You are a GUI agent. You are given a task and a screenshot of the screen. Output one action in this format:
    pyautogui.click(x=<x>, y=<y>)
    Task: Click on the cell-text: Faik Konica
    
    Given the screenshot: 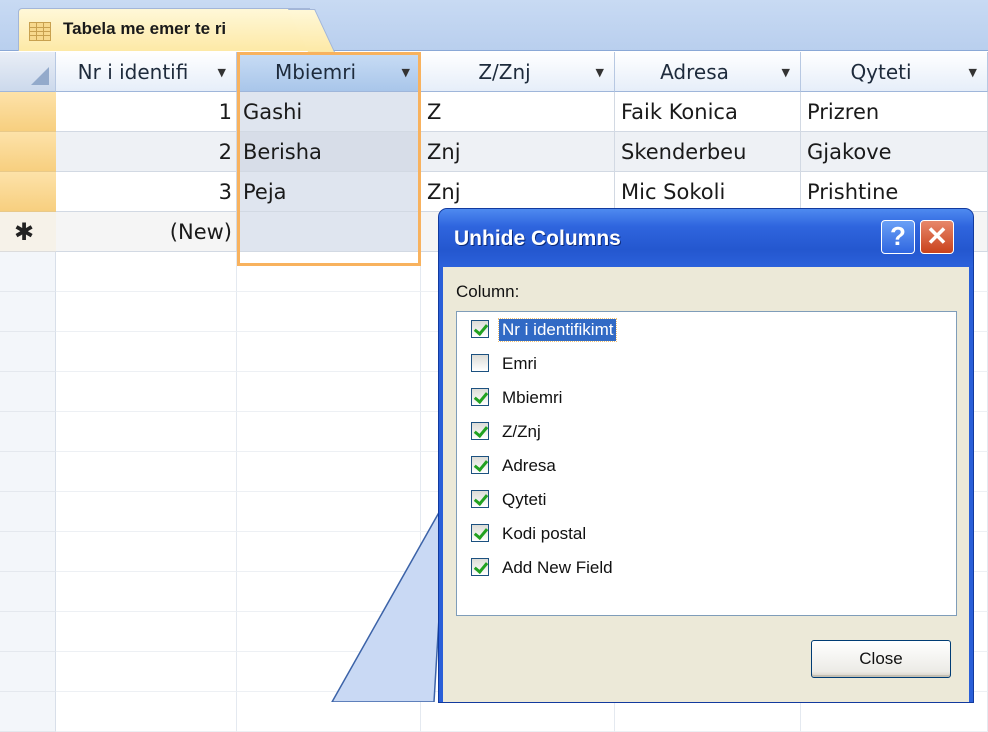 What is the action you would take?
    pyautogui.click(x=679, y=112)
    